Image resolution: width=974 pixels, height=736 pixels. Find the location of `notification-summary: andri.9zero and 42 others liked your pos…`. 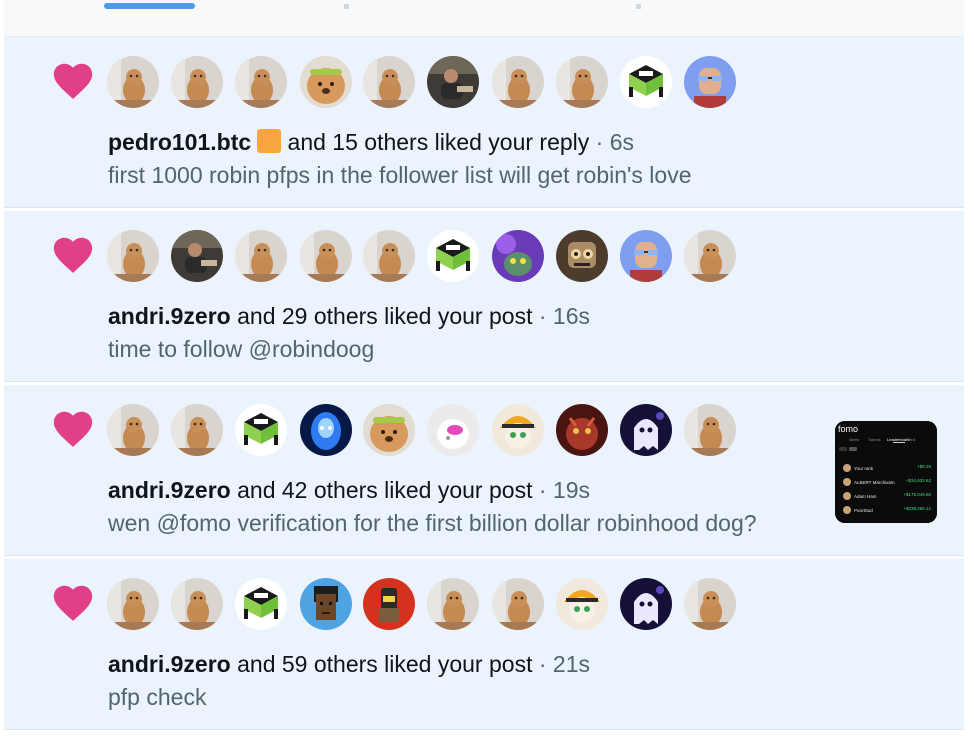

notification-summary: andri.9zero and 42 others liked your pos… is located at coordinates (349, 490).